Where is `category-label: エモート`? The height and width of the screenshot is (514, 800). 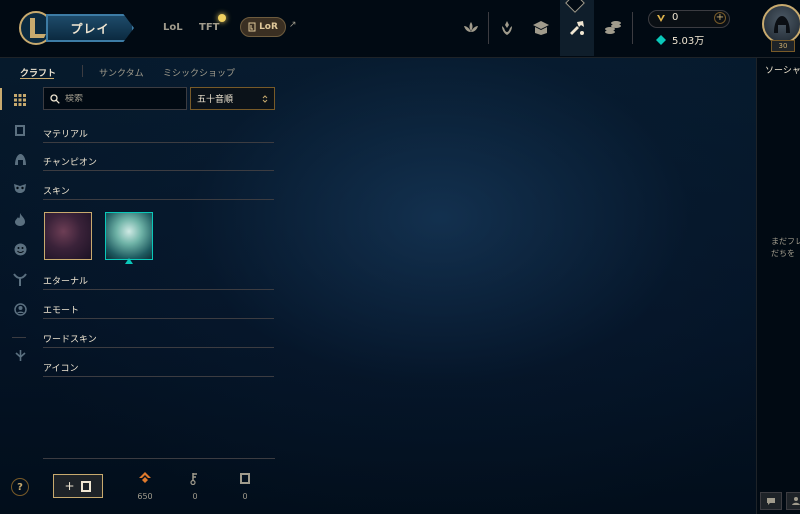
category-label: エモート is located at coordinates (61, 311).